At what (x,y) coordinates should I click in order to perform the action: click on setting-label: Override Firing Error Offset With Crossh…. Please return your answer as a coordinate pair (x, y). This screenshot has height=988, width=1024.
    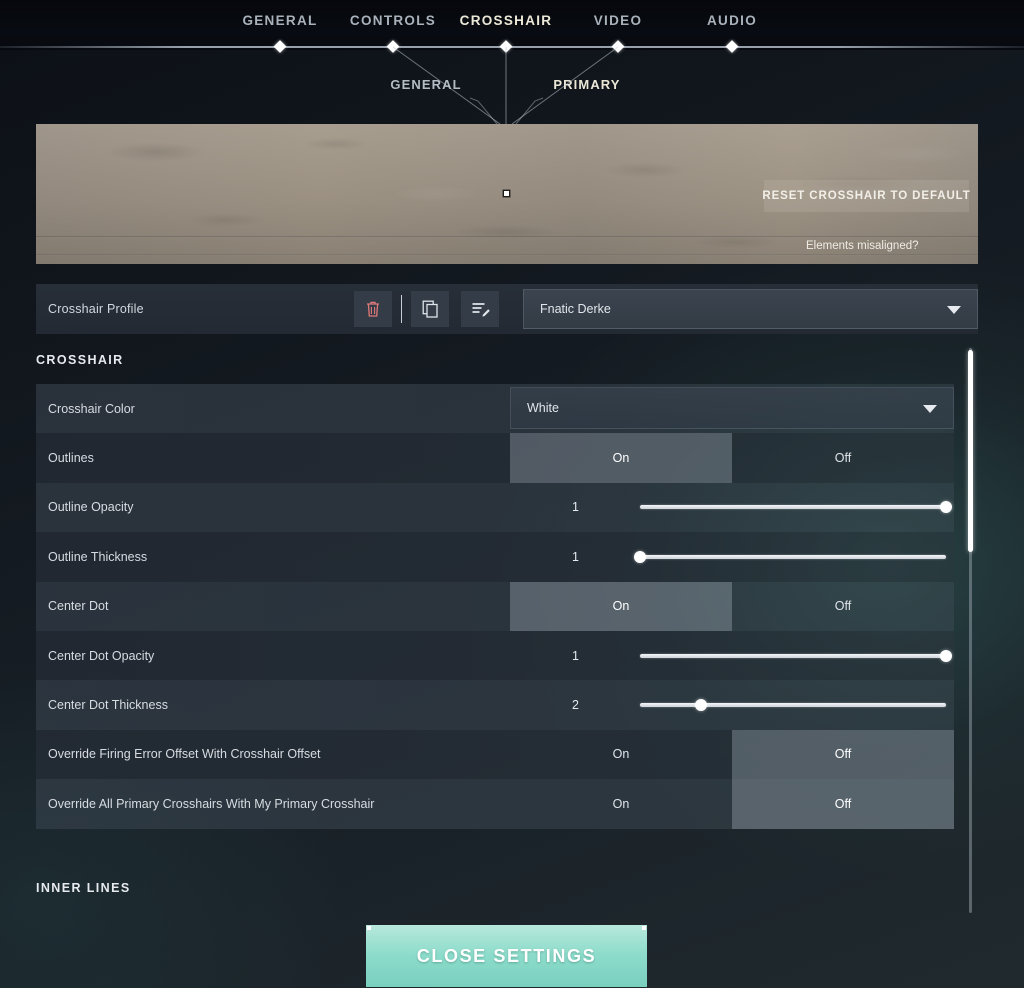
    Looking at the image, I should click on (184, 754).